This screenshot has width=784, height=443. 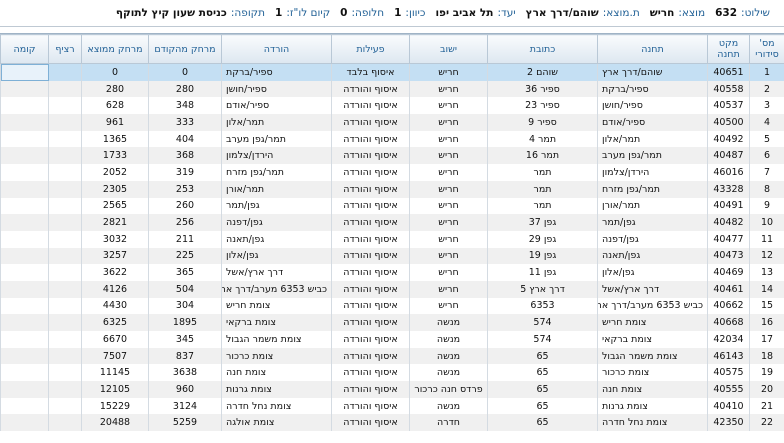 I want to click on col-station-cell: הירדן/צלמון, so click(x=653, y=172).